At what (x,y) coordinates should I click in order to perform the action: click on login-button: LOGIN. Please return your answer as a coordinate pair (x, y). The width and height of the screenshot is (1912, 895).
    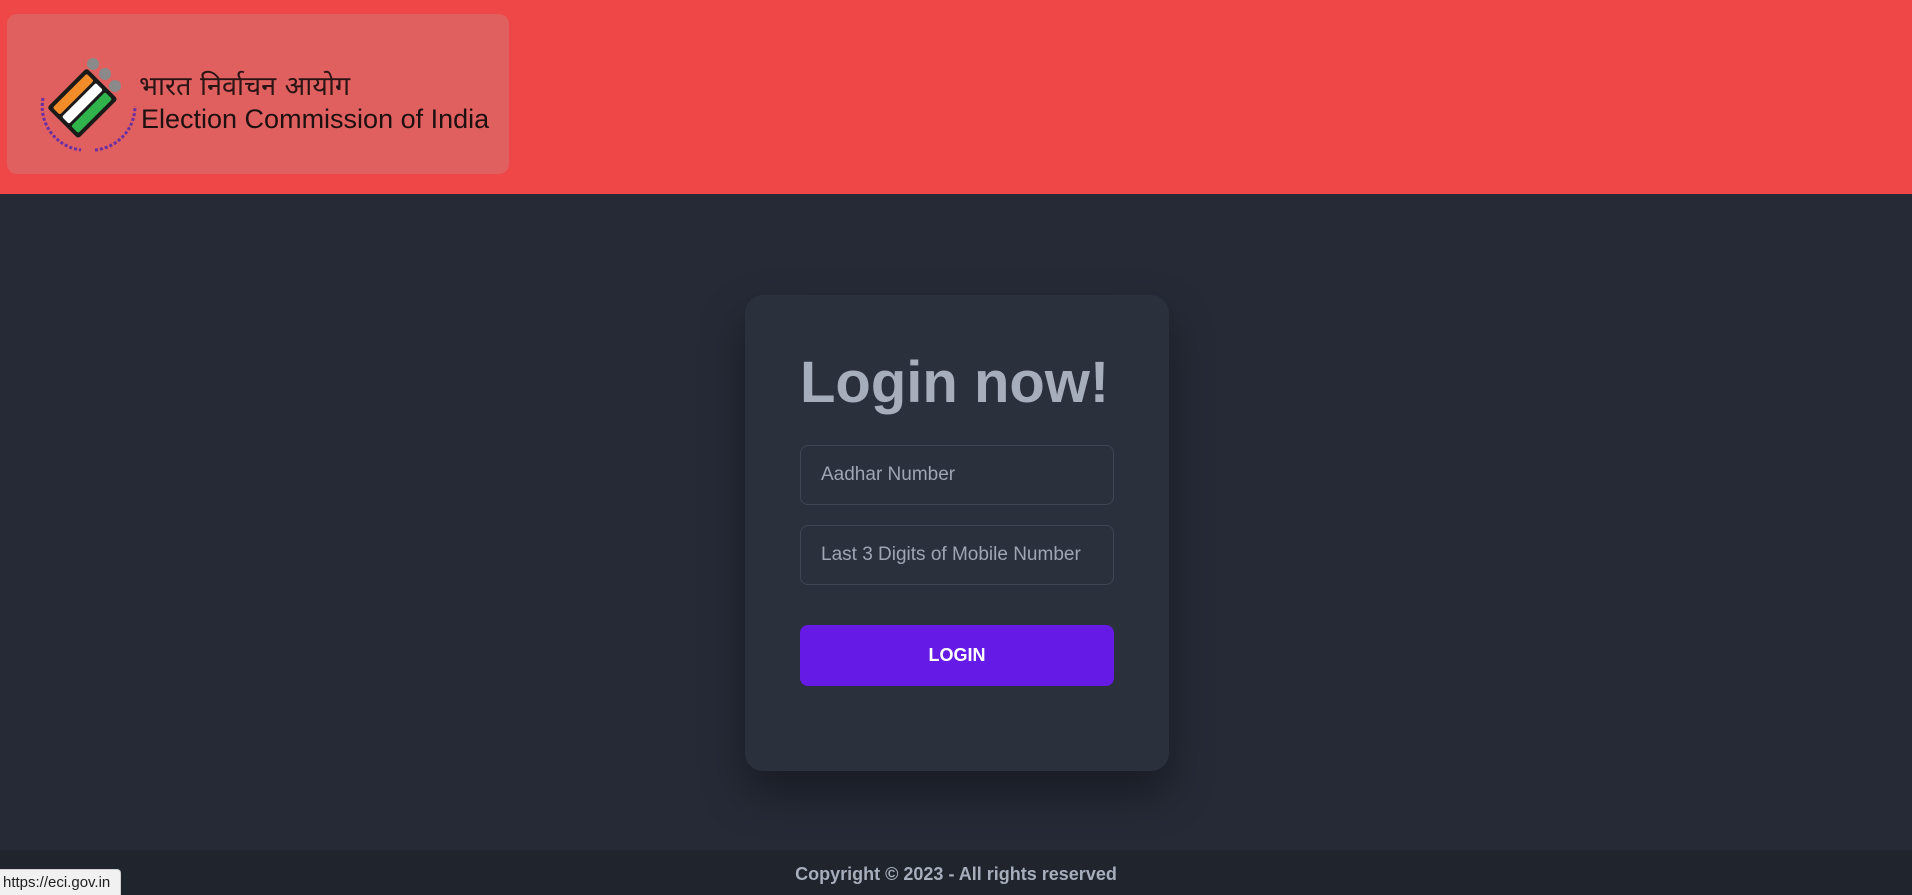
    Looking at the image, I should click on (957, 655).